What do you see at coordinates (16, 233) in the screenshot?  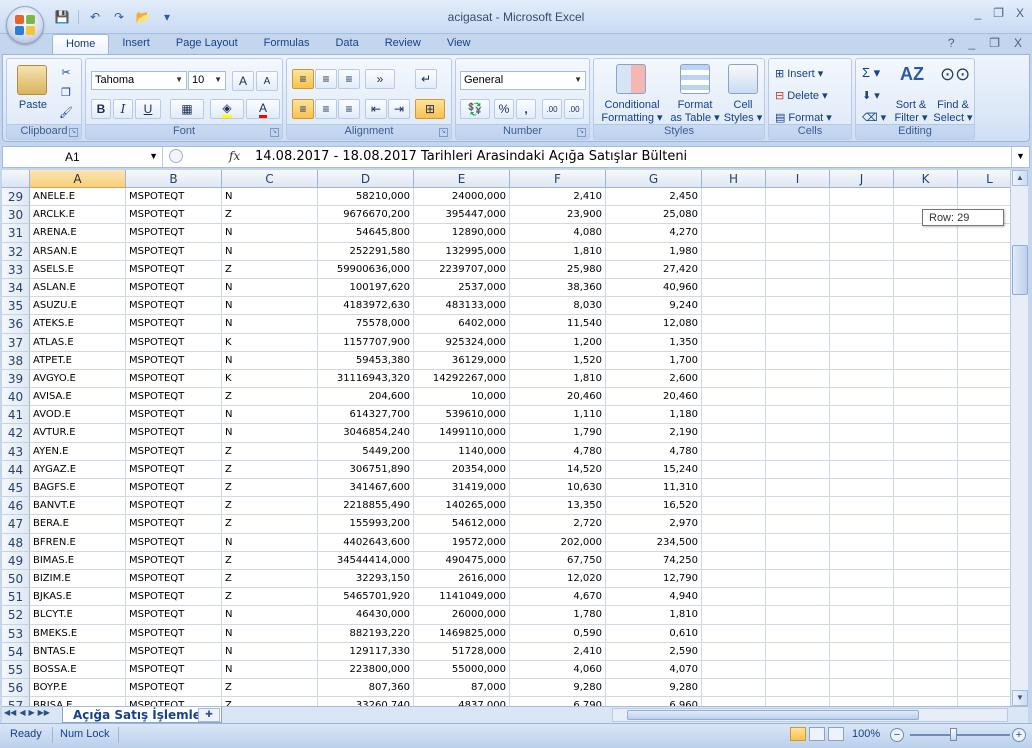 I see `row-header: 31` at bounding box center [16, 233].